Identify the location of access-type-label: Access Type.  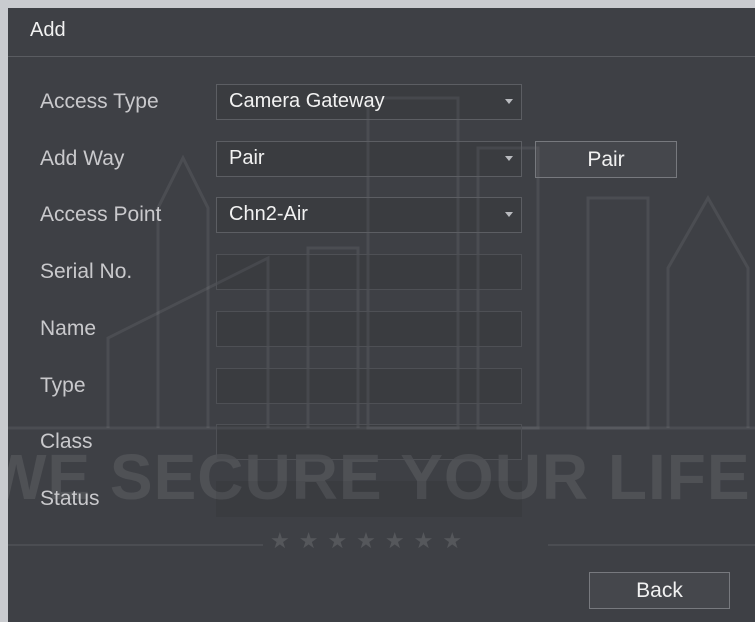
(99, 101).